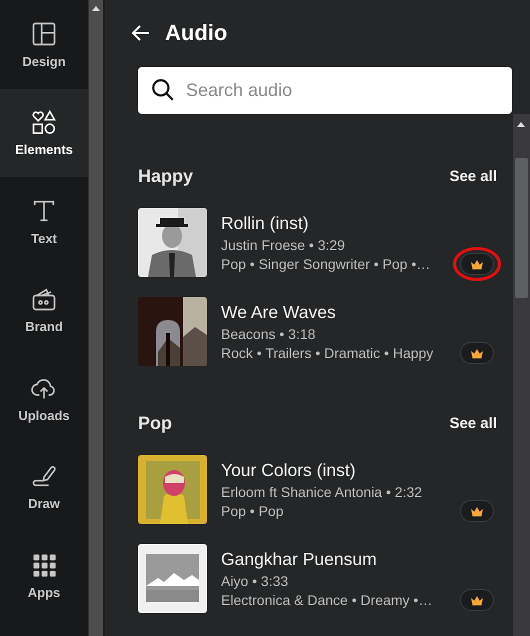 This screenshot has height=636, width=530. Describe the element at coordinates (155, 423) in the screenshot. I see `section-title: Pop` at that location.